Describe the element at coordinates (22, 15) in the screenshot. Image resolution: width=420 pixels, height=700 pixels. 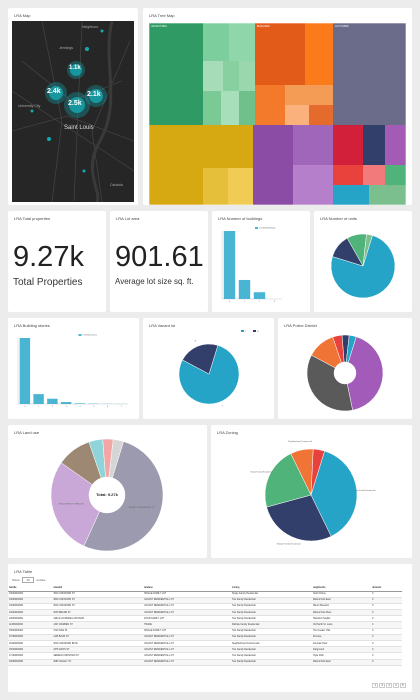
I see `map-title: LRA Map` at that location.